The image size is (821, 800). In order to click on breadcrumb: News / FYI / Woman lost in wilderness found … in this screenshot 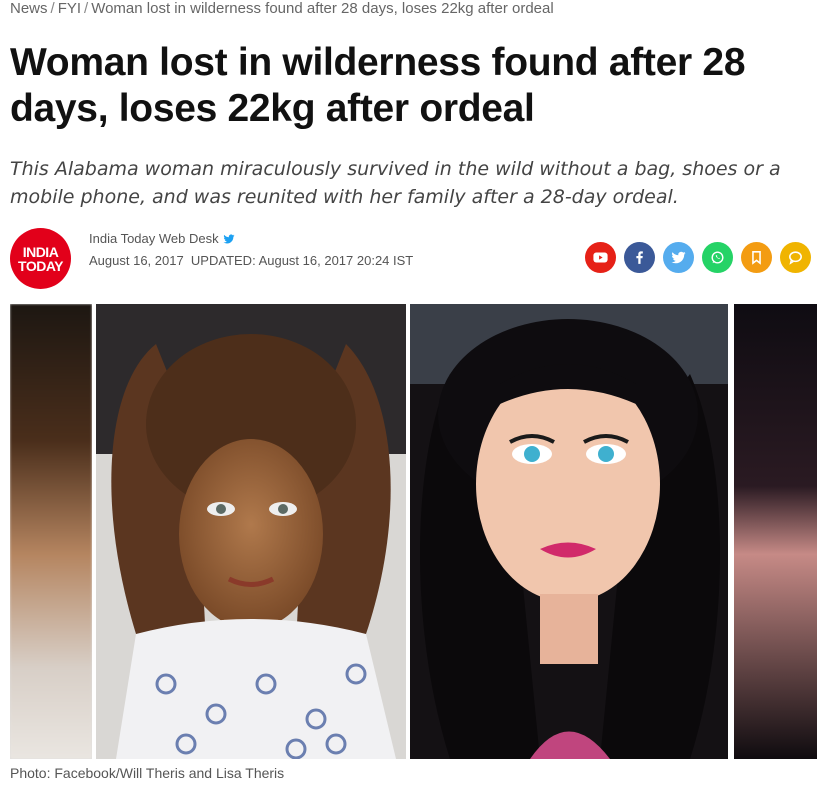, I will do `click(282, 10)`.